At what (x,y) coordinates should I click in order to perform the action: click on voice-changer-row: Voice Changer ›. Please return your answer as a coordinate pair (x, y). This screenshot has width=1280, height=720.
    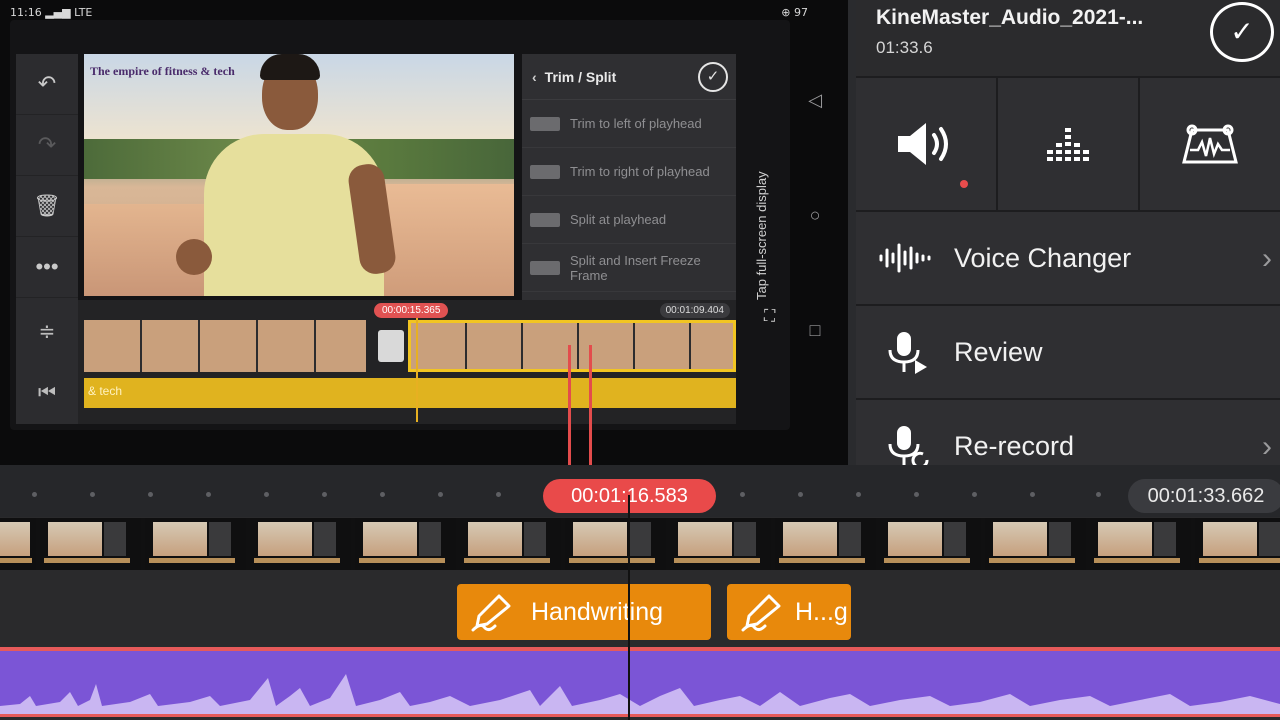
    Looking at the image, I should click on (1068, 258).